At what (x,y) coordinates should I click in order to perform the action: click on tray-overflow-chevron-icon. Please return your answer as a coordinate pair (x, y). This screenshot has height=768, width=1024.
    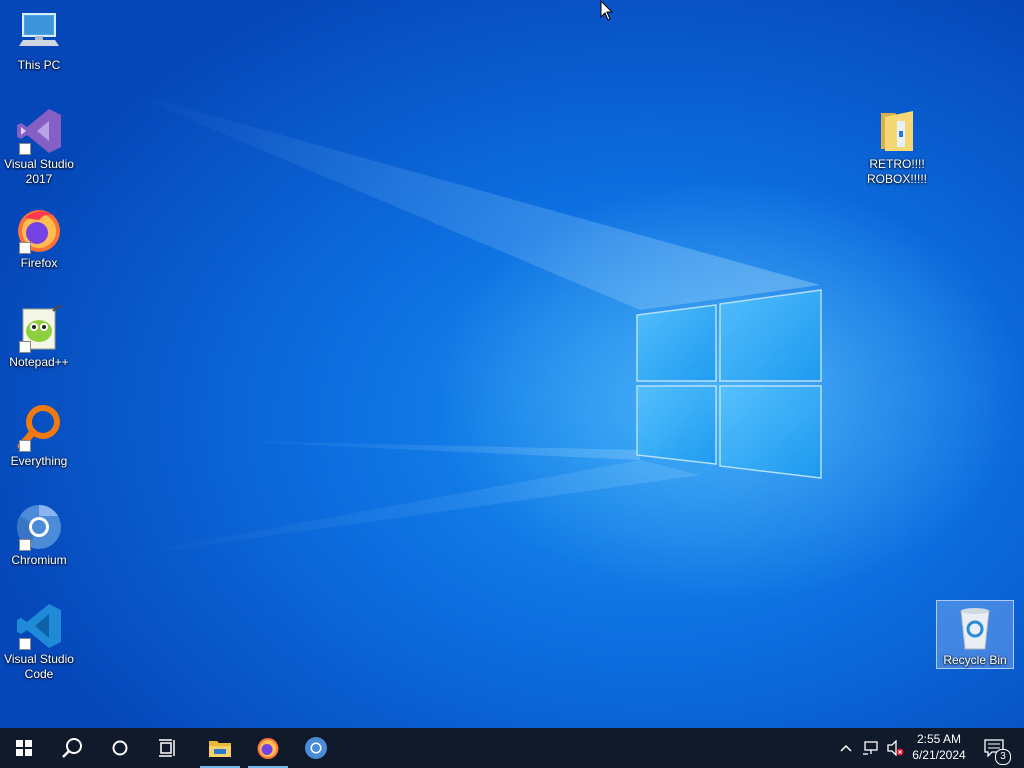
    Looking at the image, I should click on (846, 748).